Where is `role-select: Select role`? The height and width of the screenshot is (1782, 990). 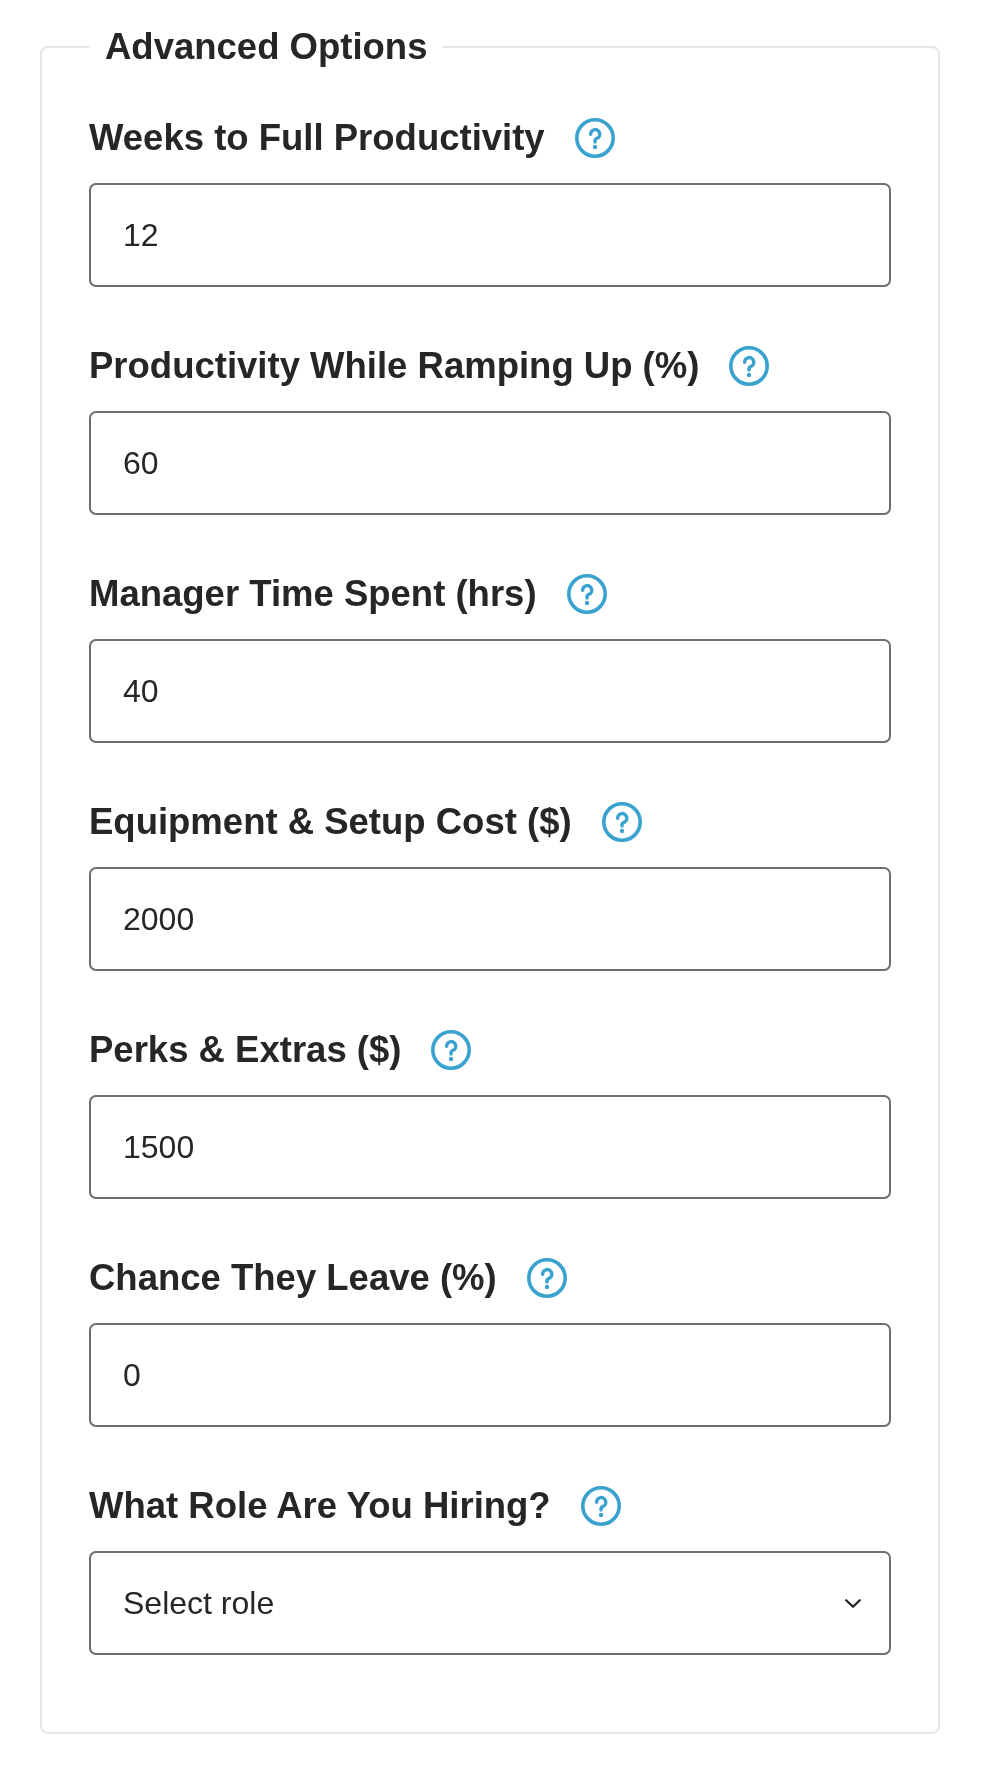 role-select: Select role is located at coordinates (490, 1603).